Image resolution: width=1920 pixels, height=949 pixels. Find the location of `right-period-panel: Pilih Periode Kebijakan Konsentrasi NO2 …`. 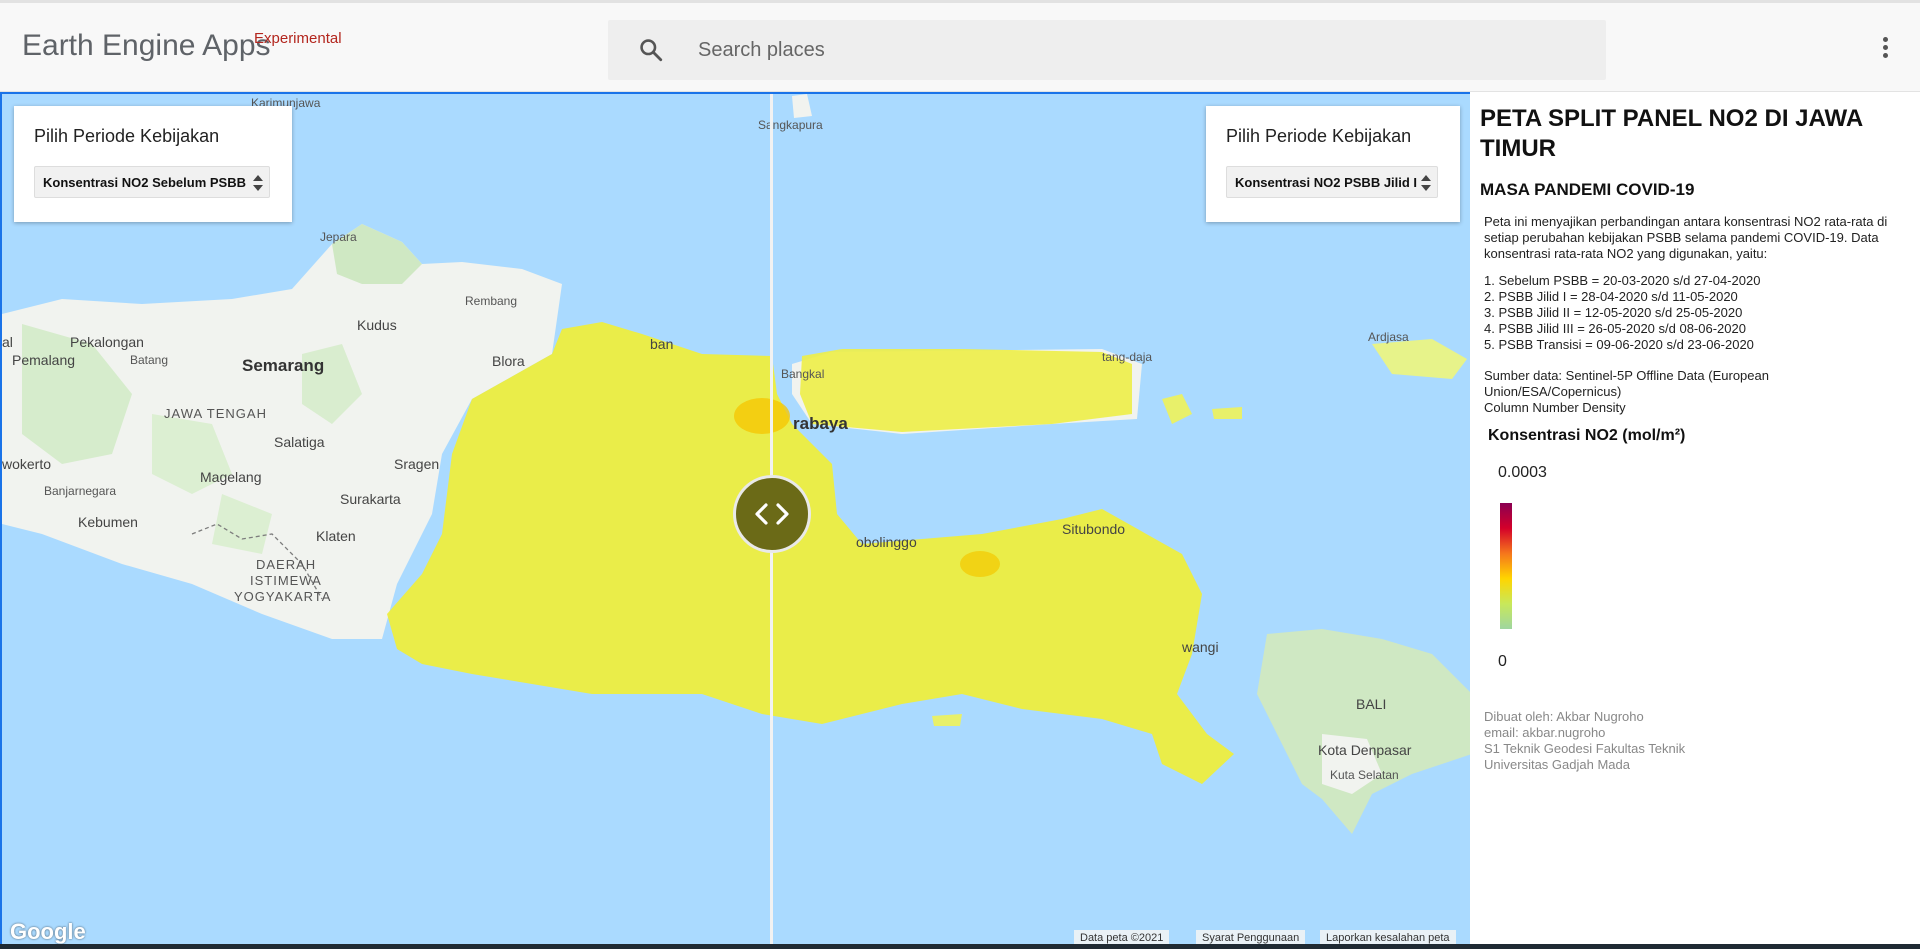

right-period-panel: Pilih Periode Kebijakan Konsentrasi NO2 … is located at coordinates (1333, 164).